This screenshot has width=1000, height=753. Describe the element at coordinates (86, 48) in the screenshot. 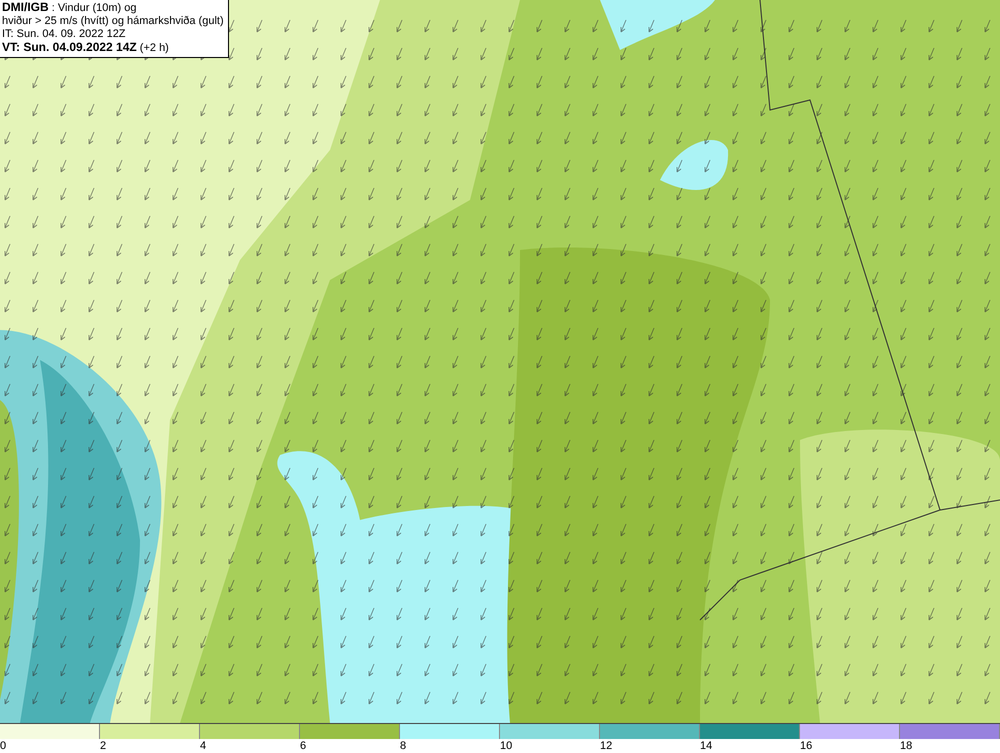

I see `caption-text: VT: Sun. 04.09.2022 14Z (+2 h)` at that location.